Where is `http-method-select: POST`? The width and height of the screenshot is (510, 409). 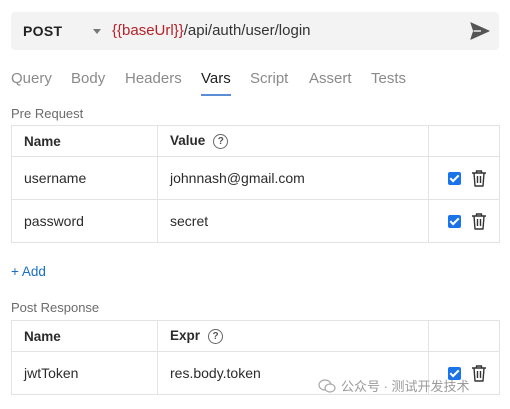
http-method-select: POST is located at coordinates (42, 31).